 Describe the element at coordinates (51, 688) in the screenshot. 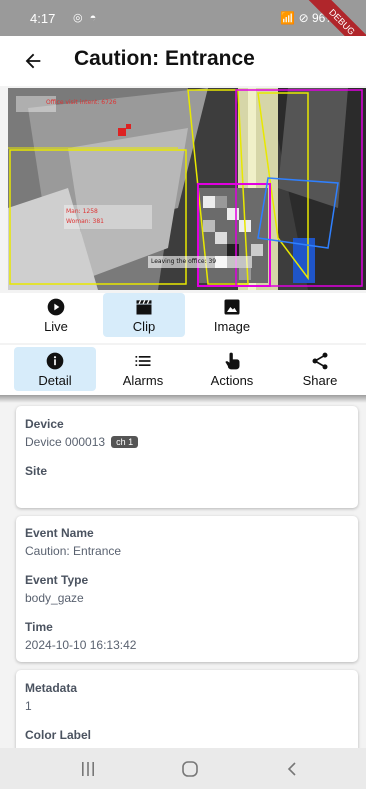

I see `metadata-label: Metadata` at that location.